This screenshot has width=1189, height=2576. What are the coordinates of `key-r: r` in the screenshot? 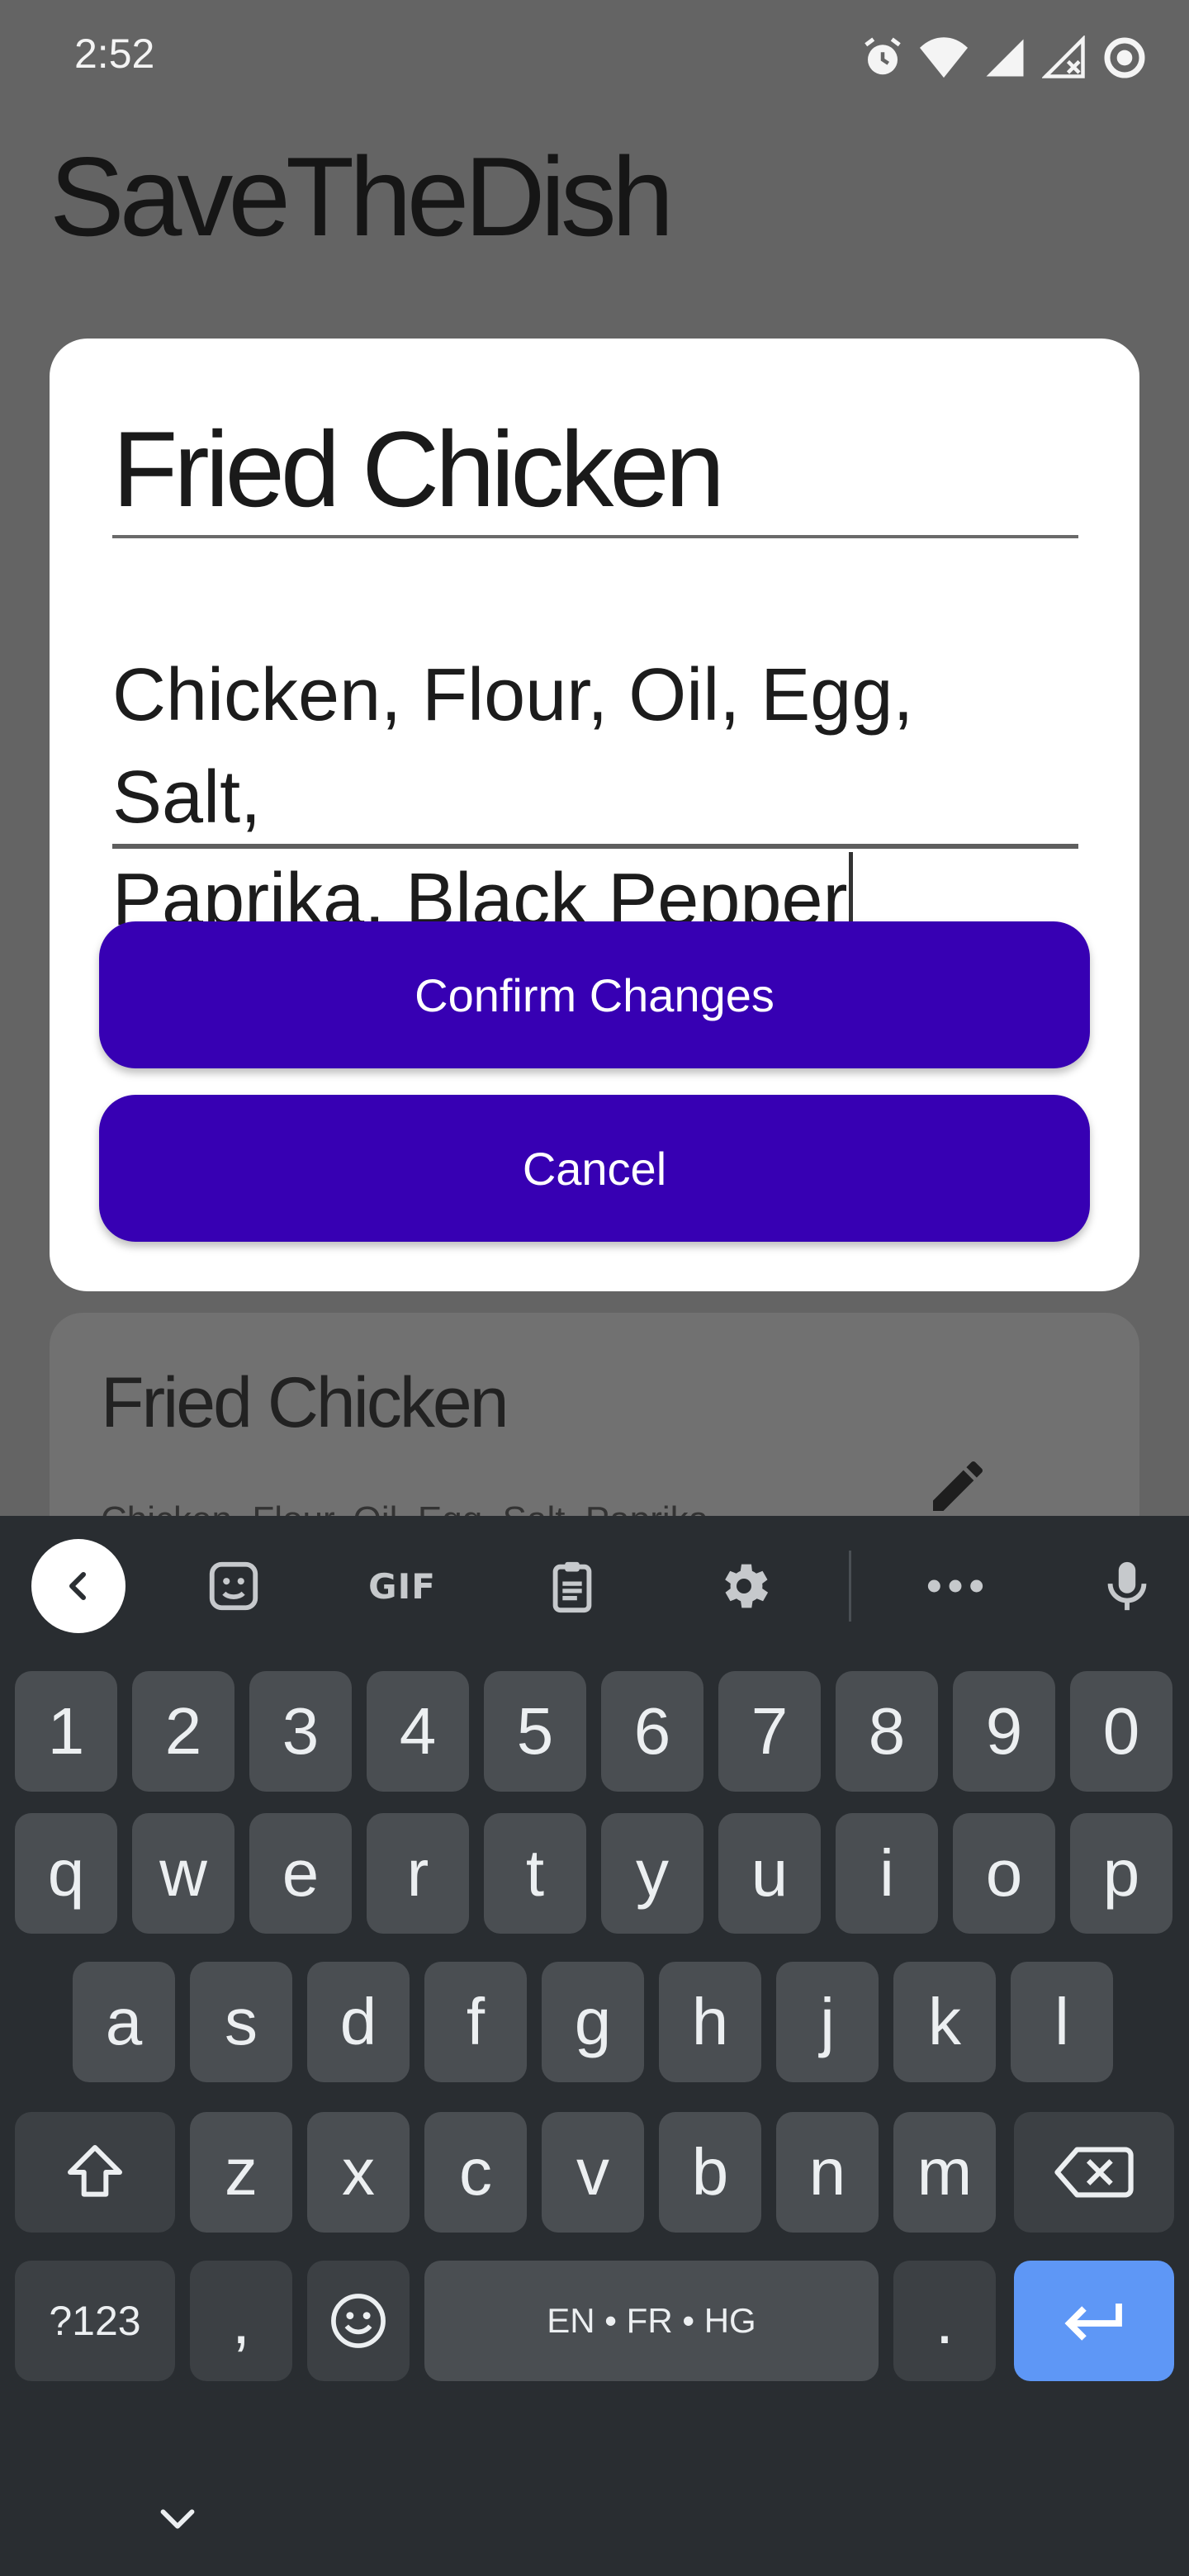 It's located at (418, 1873).